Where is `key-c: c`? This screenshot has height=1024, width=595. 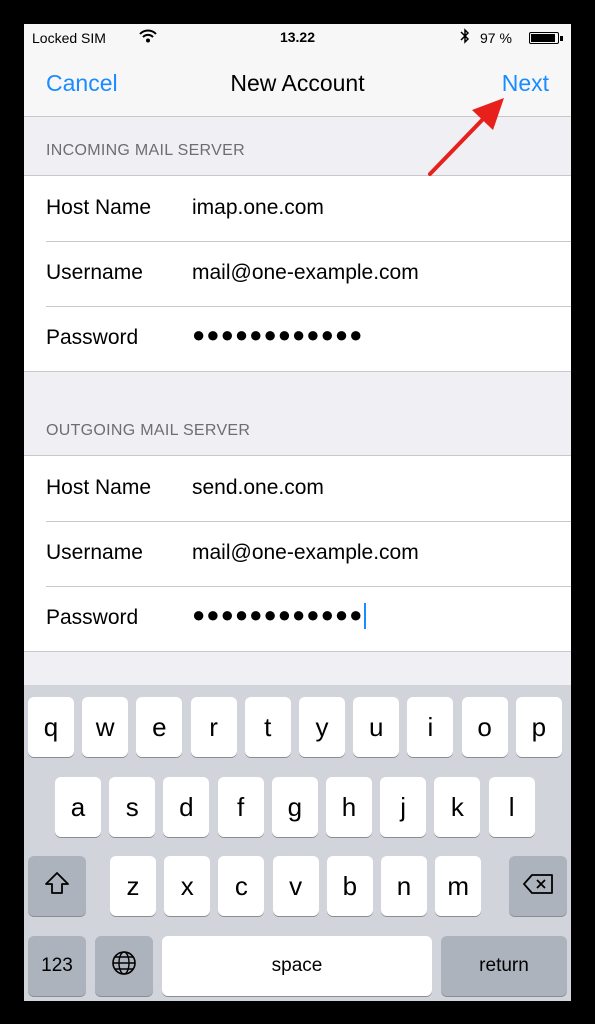
key-c: c is located at coordinates (241, 886).